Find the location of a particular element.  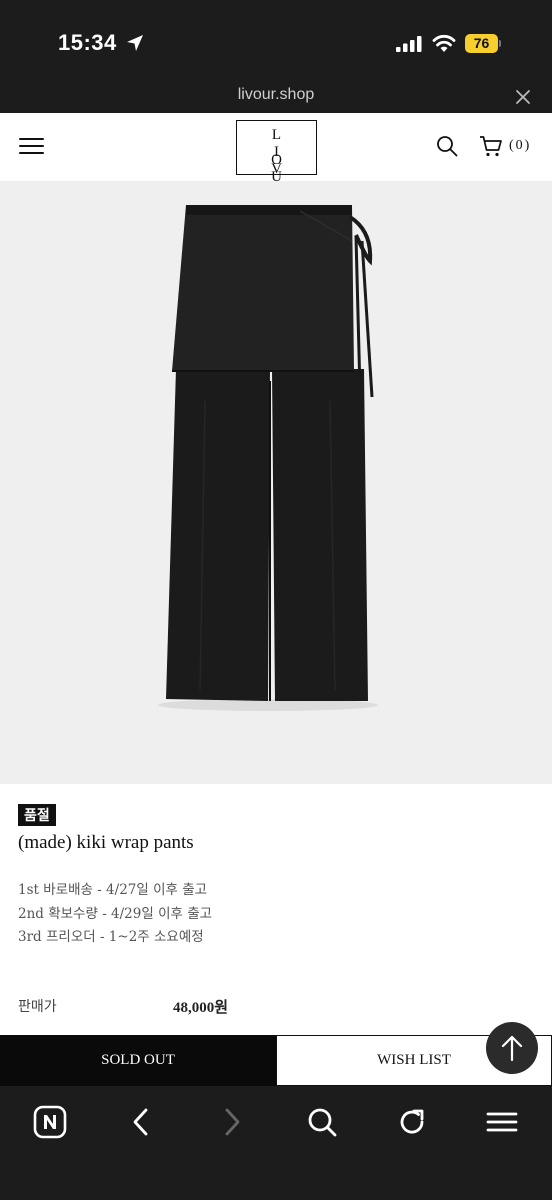

site-header: L I V O U R (0) is located at coordinates (276, 157).